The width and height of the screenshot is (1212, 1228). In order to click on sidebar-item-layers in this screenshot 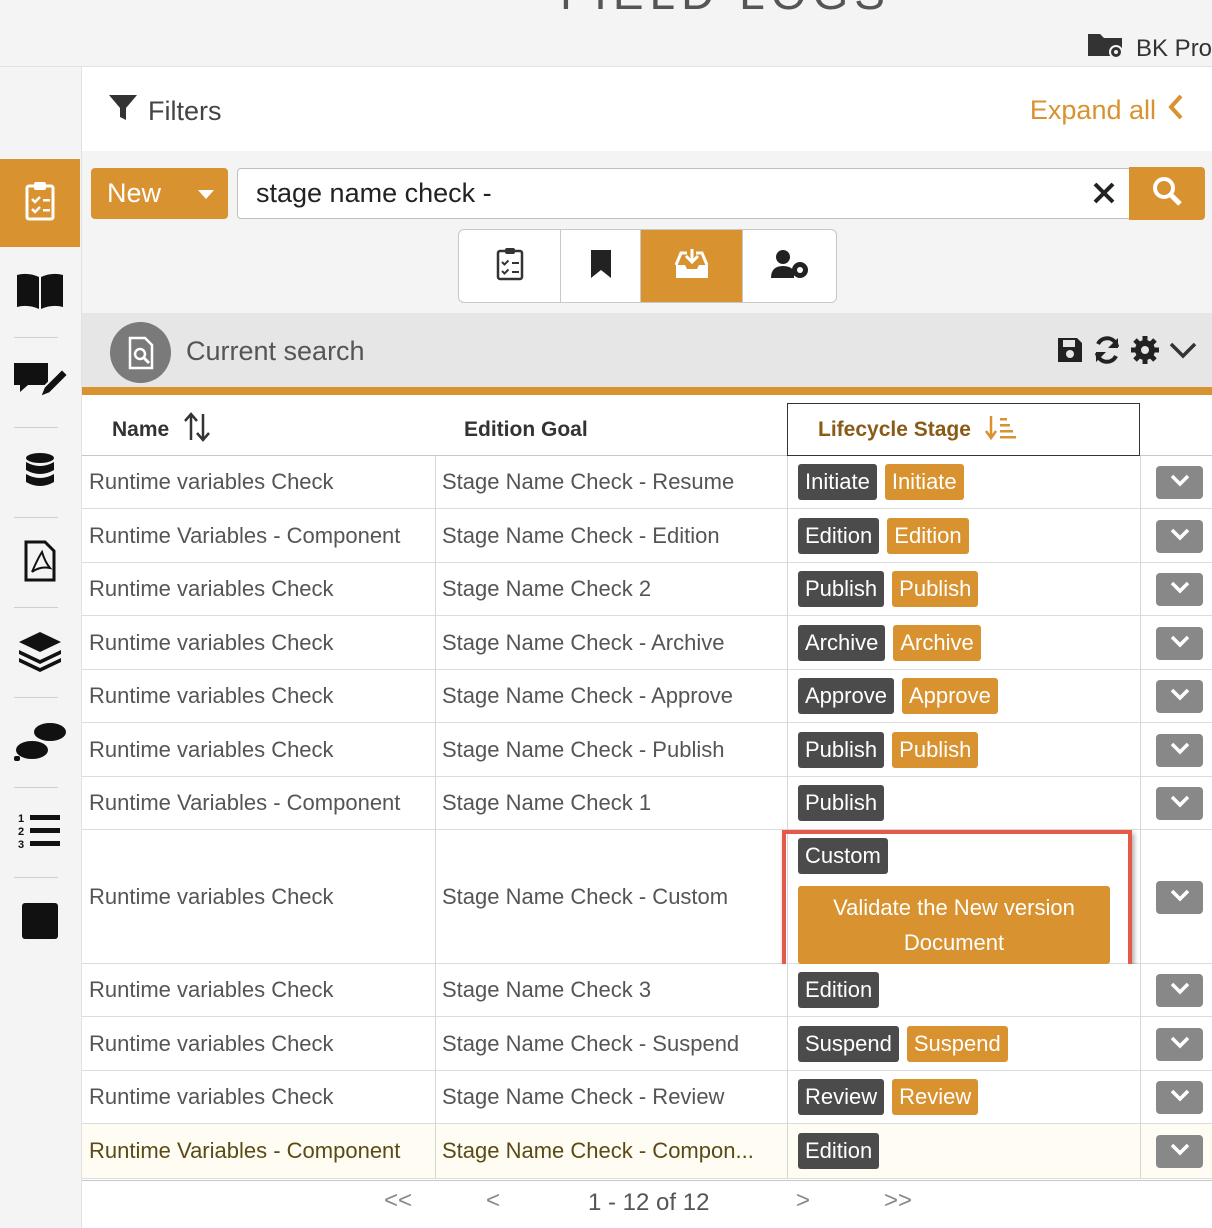, I will do `click(40, 653)`.